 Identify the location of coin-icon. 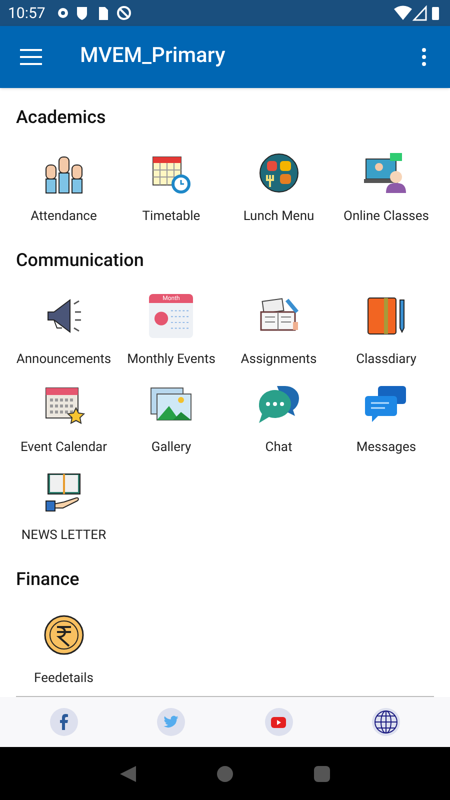
(64, 635).